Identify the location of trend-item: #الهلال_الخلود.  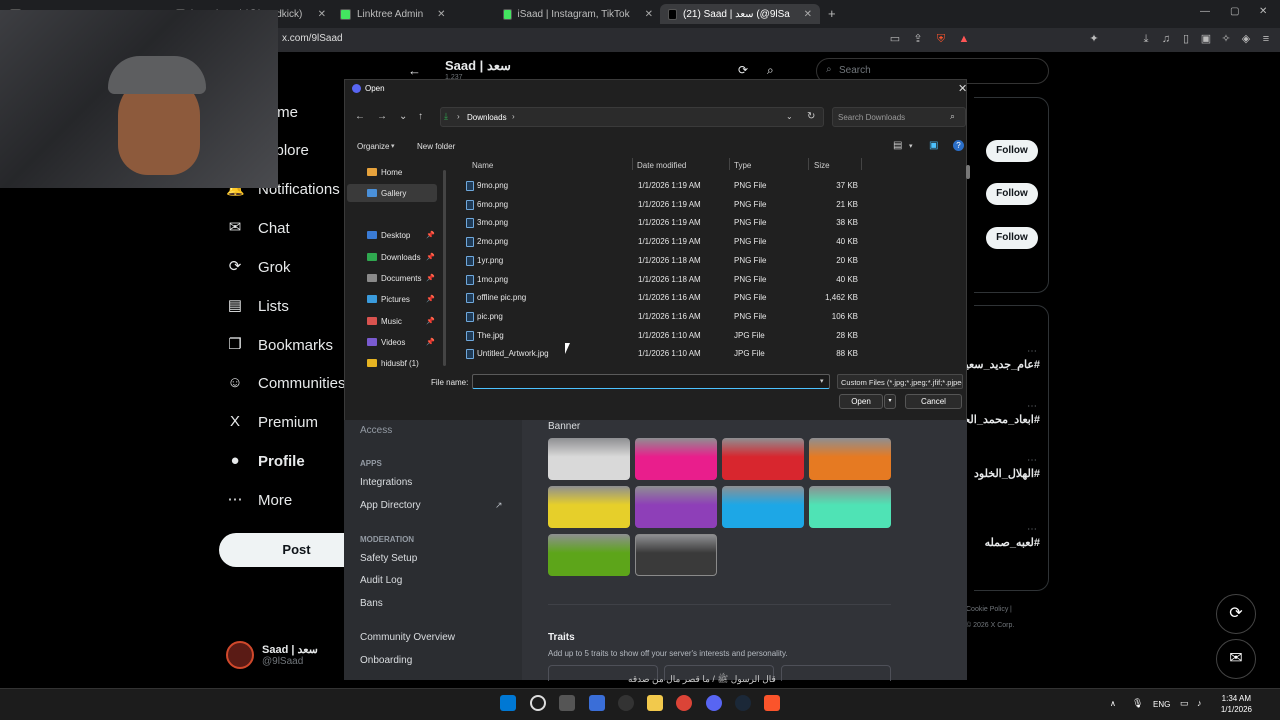
(997, 473).